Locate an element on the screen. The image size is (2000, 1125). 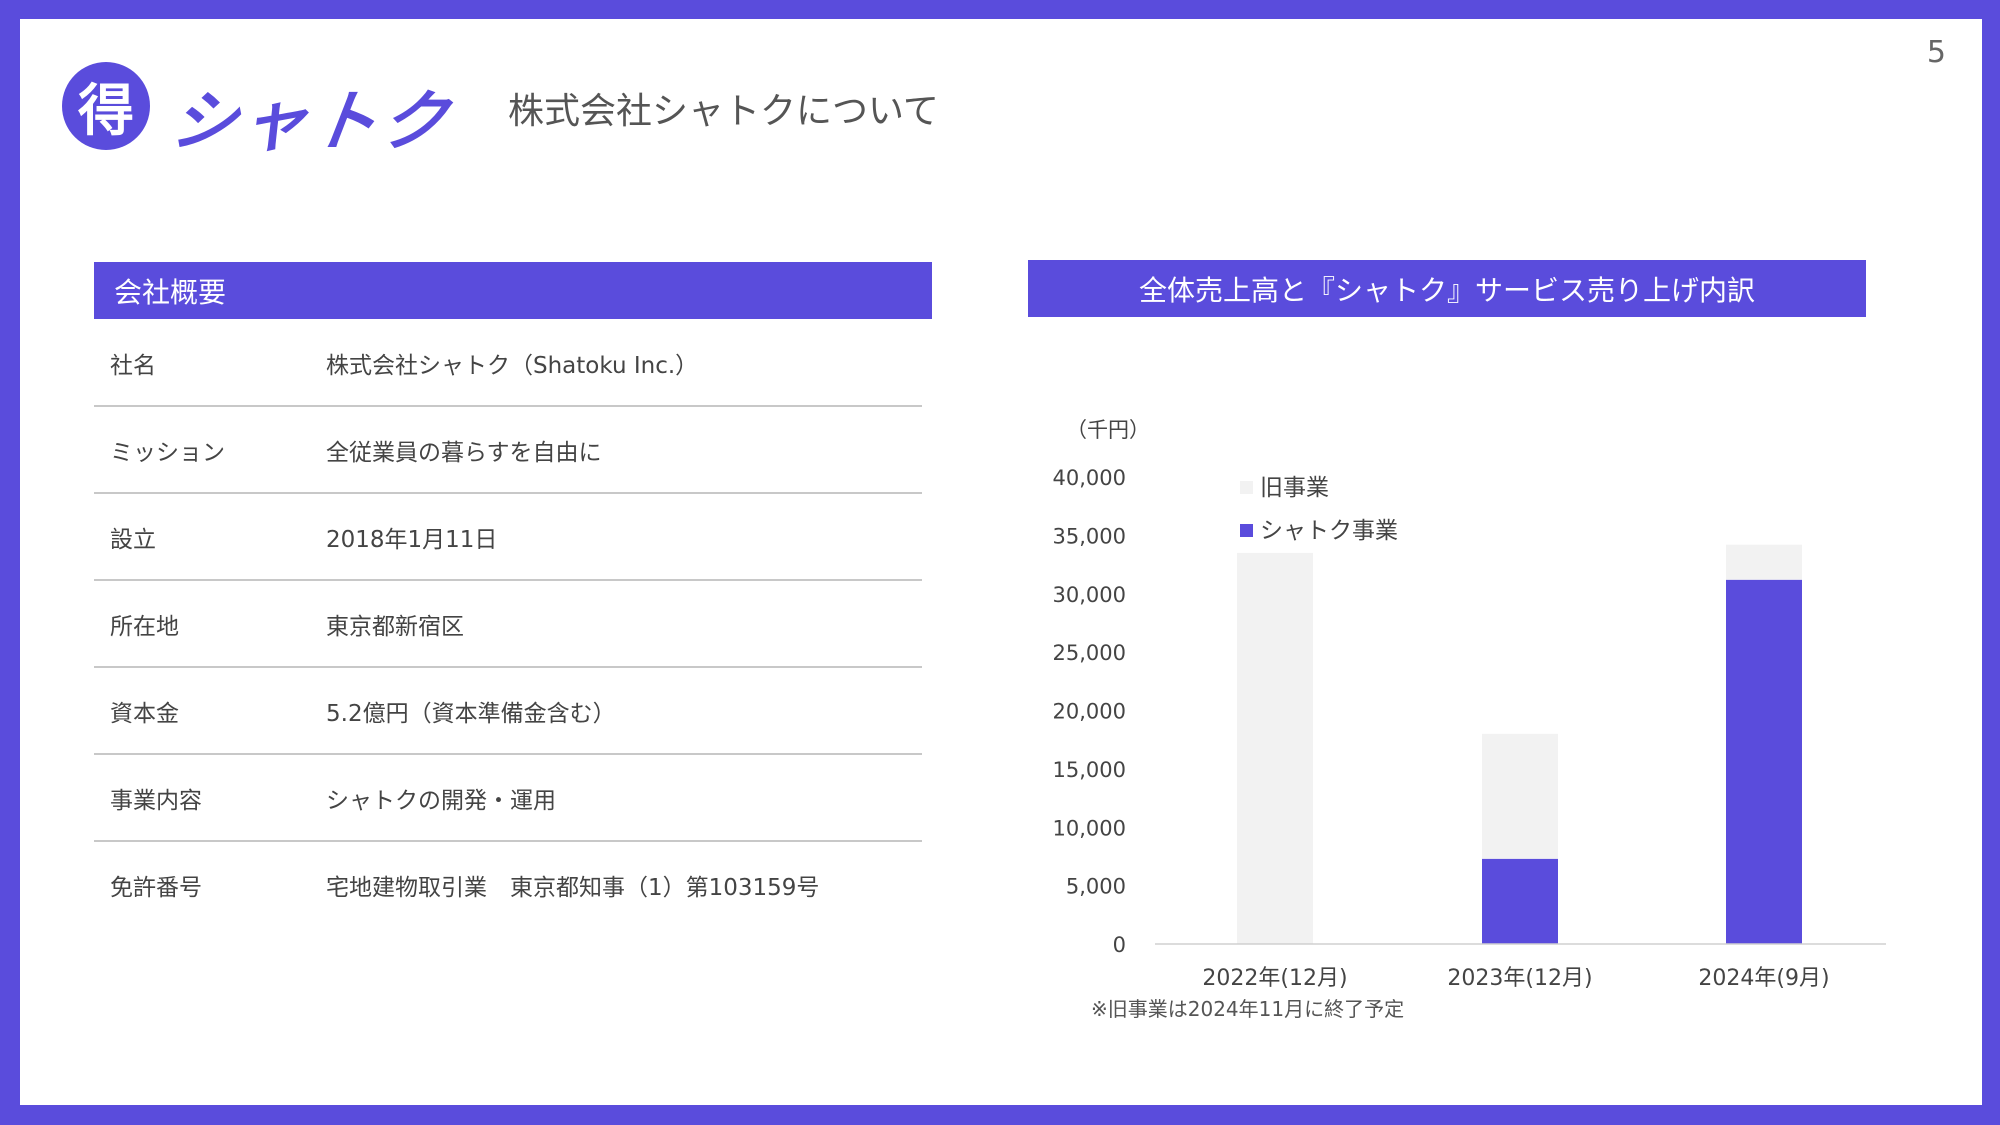
unit-label: （千円） is located at coordinates (1108, 430).